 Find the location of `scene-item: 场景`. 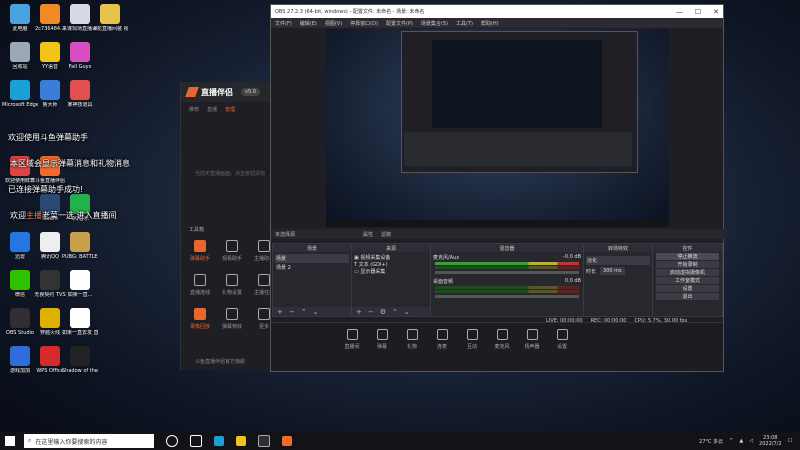

scene-item: 场景 is located at coordinates (312, 258).